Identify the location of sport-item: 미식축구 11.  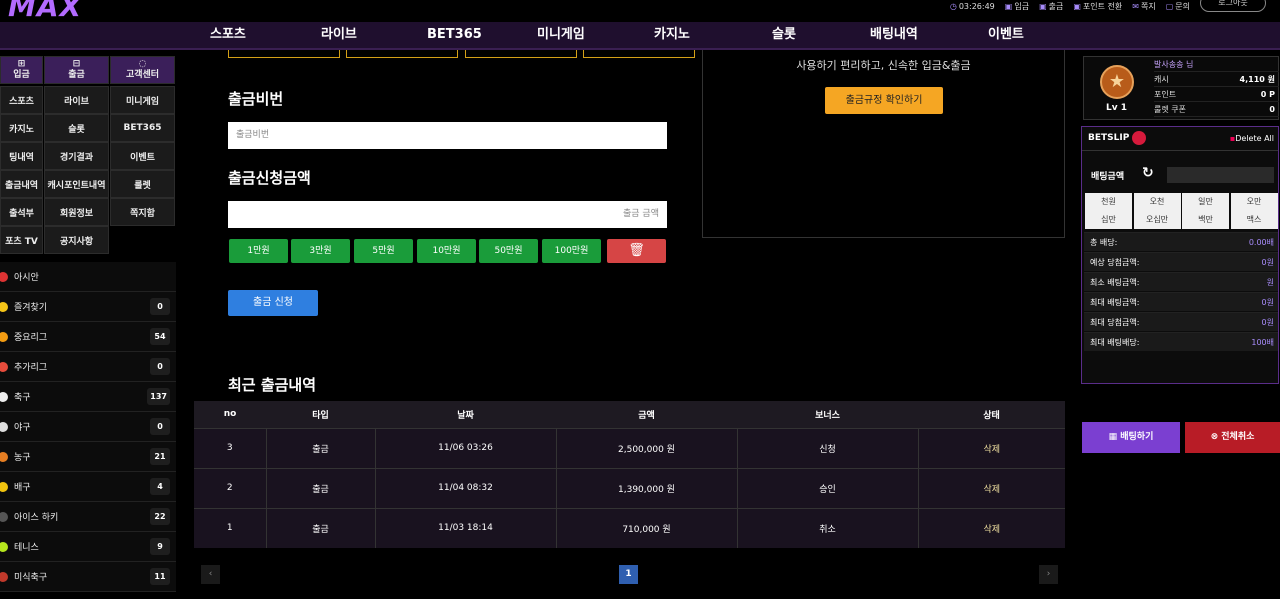
(88, 577).